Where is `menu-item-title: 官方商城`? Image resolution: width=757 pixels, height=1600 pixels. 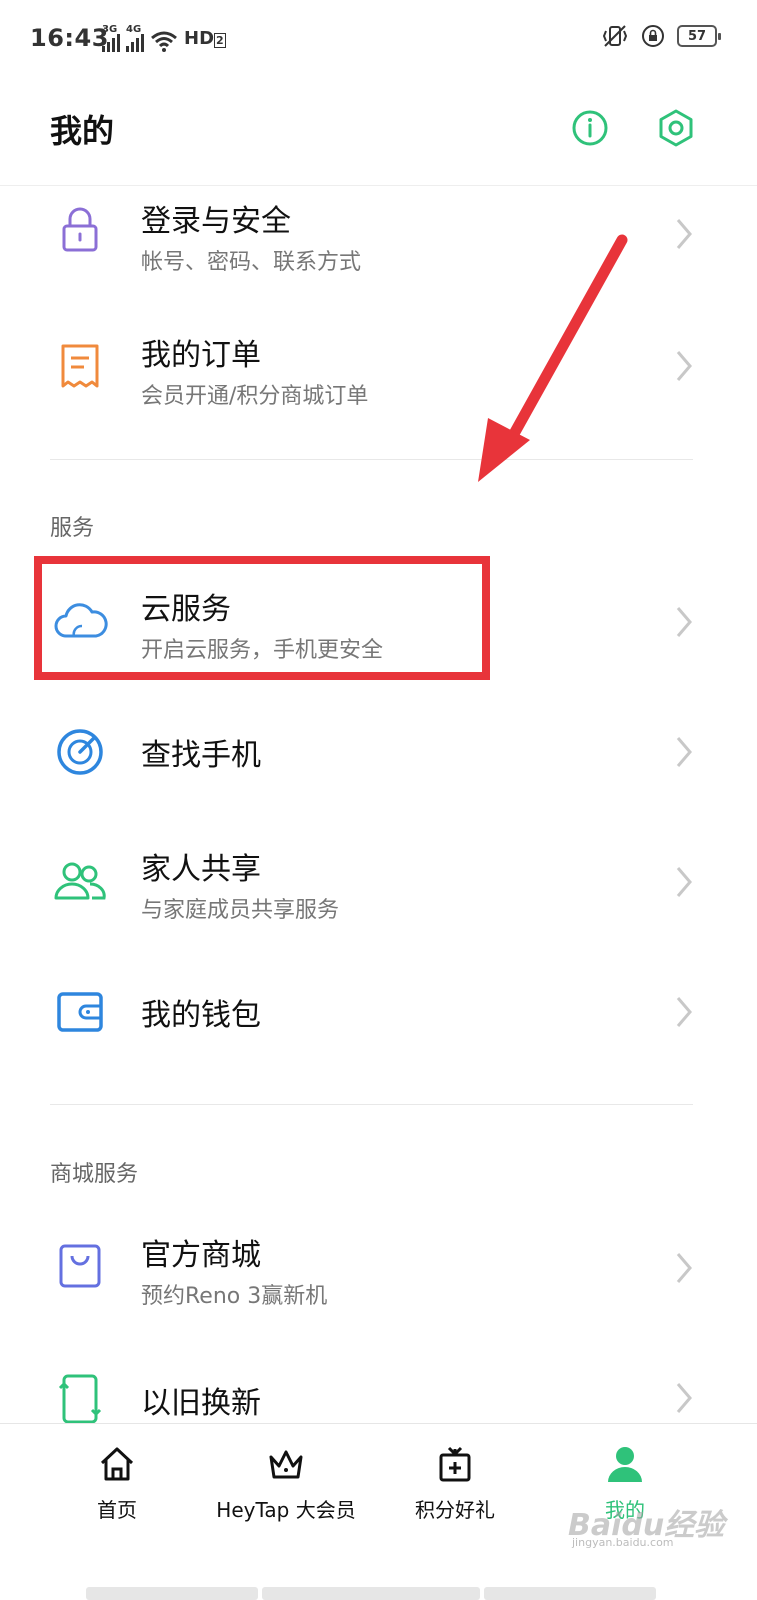
menu-item-title: 官方商城 is located at coordinates (201, 1255).